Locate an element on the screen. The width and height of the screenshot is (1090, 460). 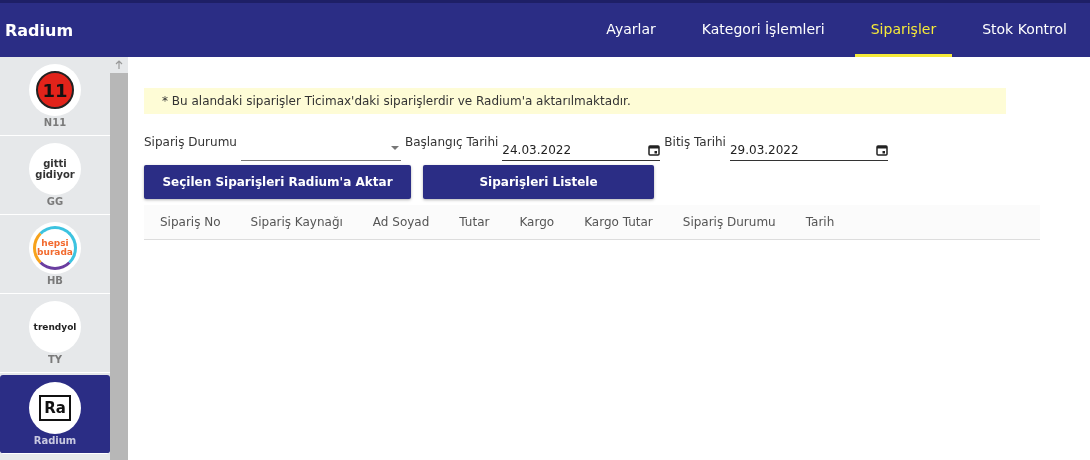
sidebar-item: 11 N11 is located at coordinates (55, 96).